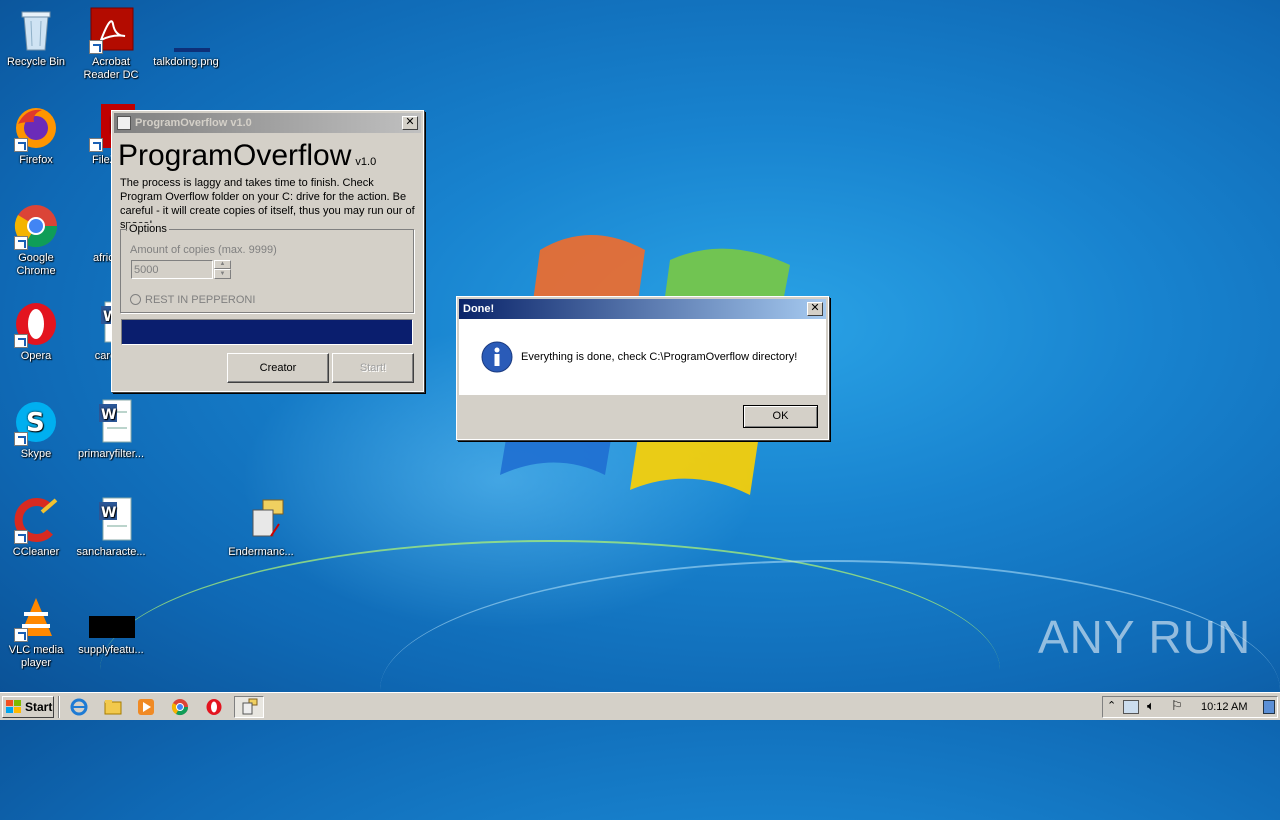  What do you see at coordinates (373, 368) in the screenshot?
I see `start-button: Start!` at bounding box center [373, 368].